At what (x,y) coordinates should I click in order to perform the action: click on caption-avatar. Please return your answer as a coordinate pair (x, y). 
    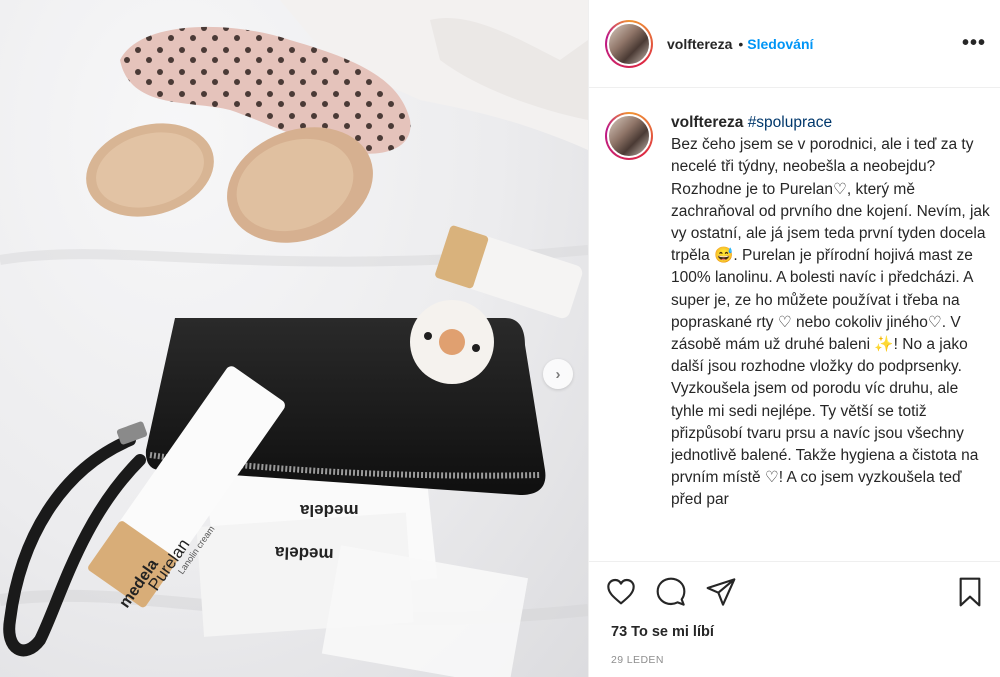
    Looking at the image, I should click on (629, 136).